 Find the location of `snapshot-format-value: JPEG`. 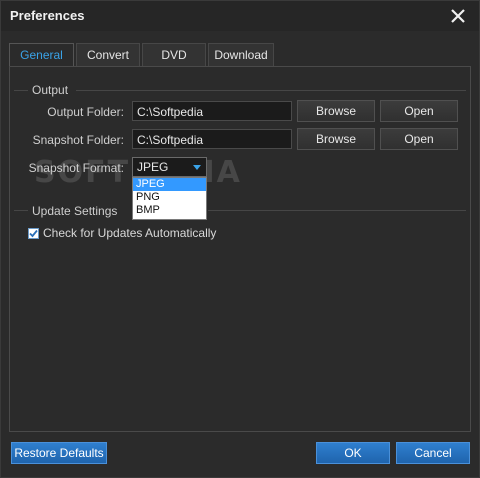

snapshot-format-value: JPEG is located at coordinates (153, 167).